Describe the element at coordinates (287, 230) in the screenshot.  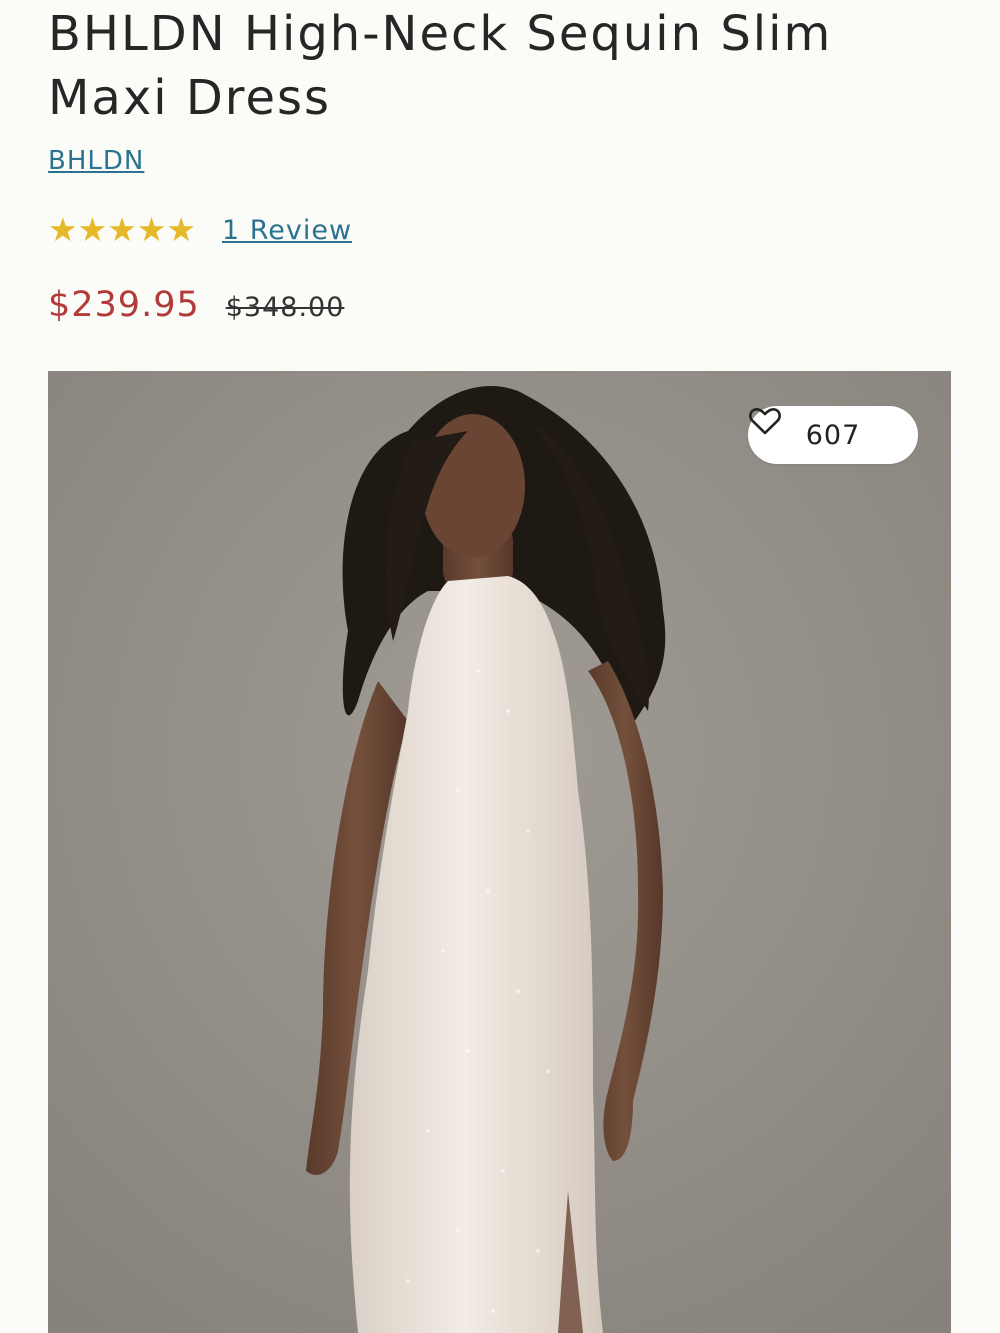
I see `reviews-link: 1 Review` at that location.